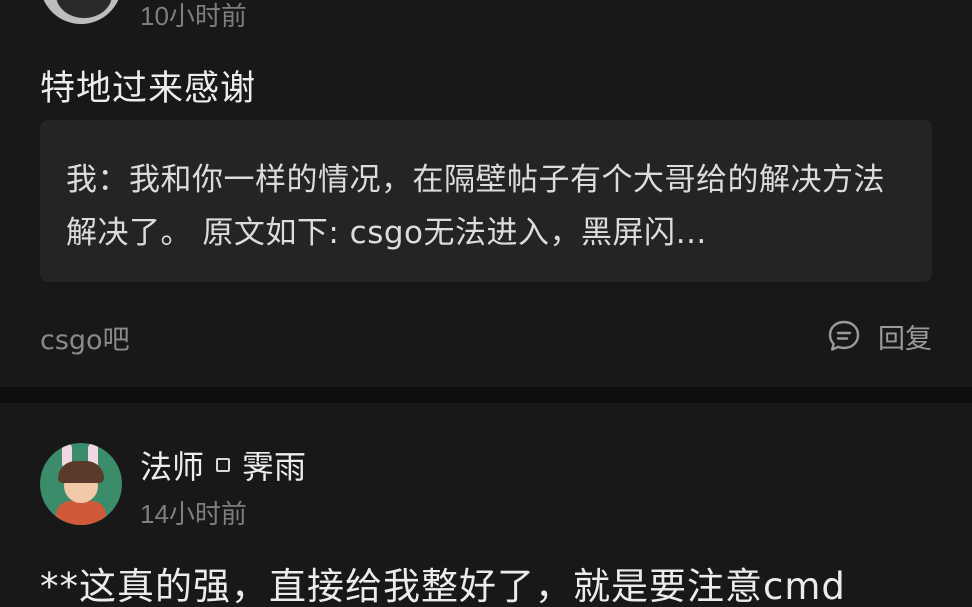 This screenshot has height=607, width=972. Describe the element at coordinates (193, 514) in the screenshot. I see `comment-time: 14小时前` at that location.